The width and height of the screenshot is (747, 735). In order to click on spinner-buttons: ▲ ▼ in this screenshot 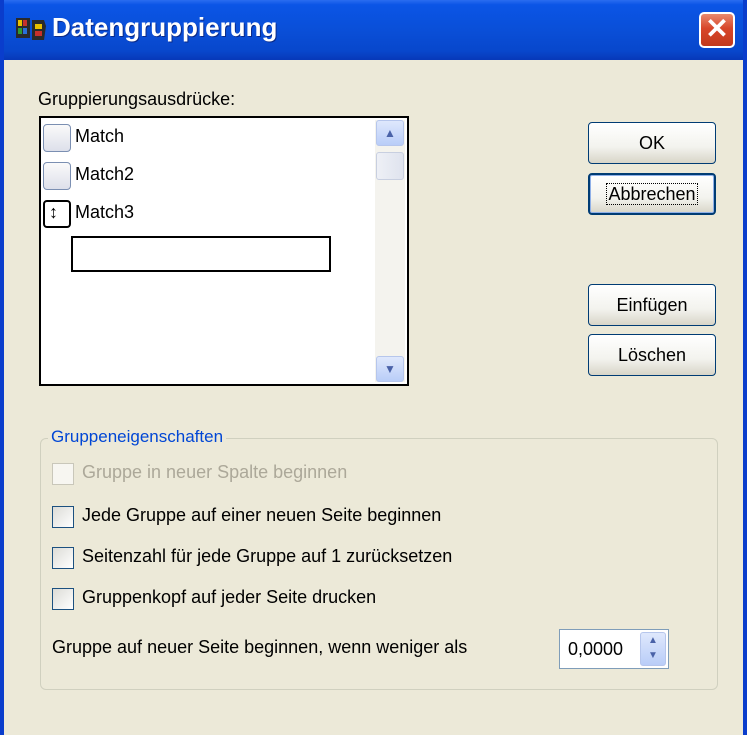, I will do `click(653, 649)`.